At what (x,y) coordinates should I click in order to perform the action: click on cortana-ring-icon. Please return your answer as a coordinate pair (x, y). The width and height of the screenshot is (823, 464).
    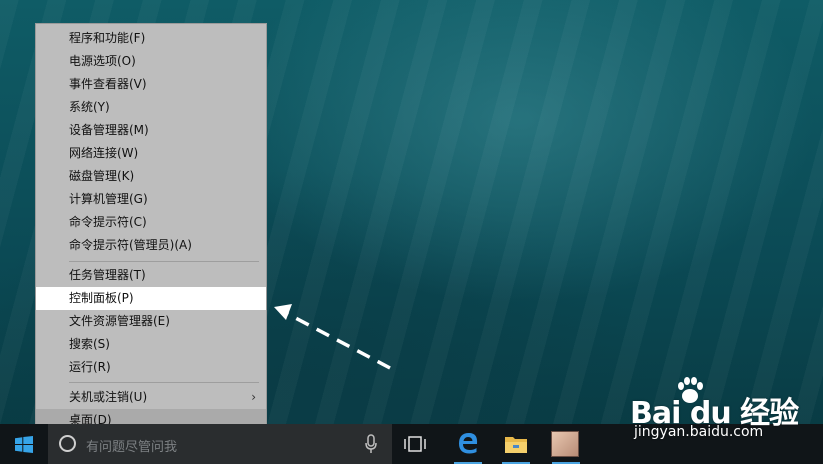
    Looking at the image, I should click on (67, 443).